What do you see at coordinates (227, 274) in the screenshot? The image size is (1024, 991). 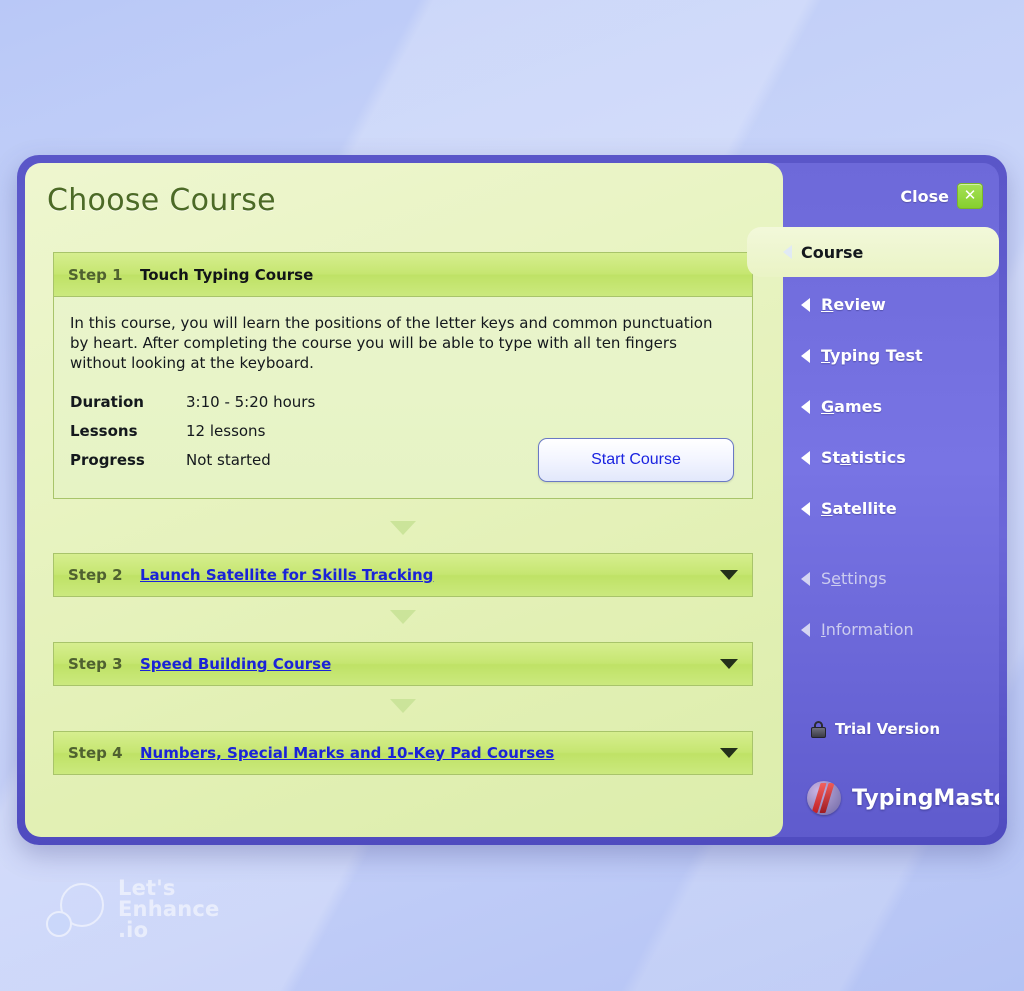 I see `step-1-title: Touch Typing Course` at bounding box center [227, 274].